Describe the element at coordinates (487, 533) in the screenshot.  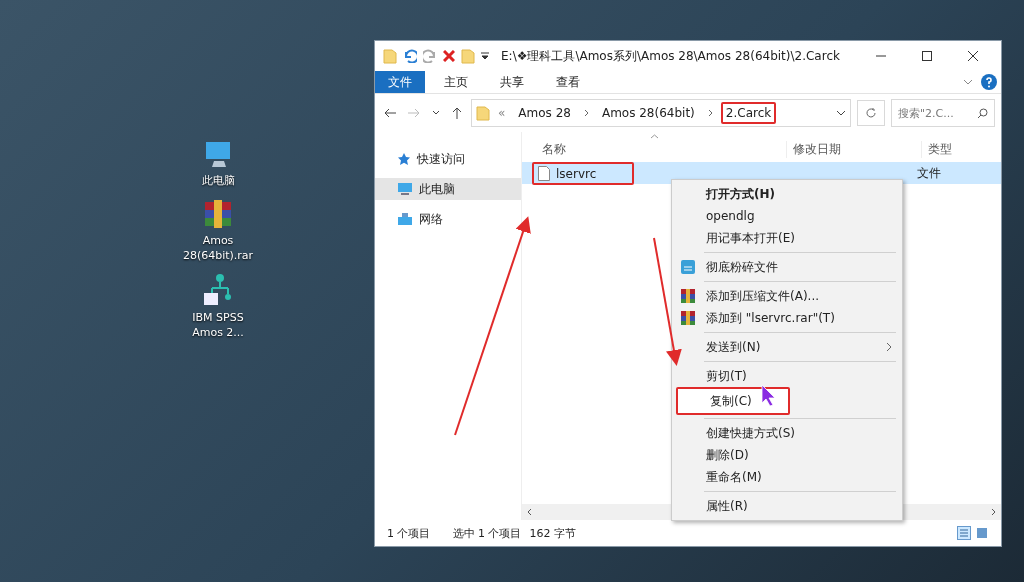
I see `status-text: 选中 1 个项目` at that location.